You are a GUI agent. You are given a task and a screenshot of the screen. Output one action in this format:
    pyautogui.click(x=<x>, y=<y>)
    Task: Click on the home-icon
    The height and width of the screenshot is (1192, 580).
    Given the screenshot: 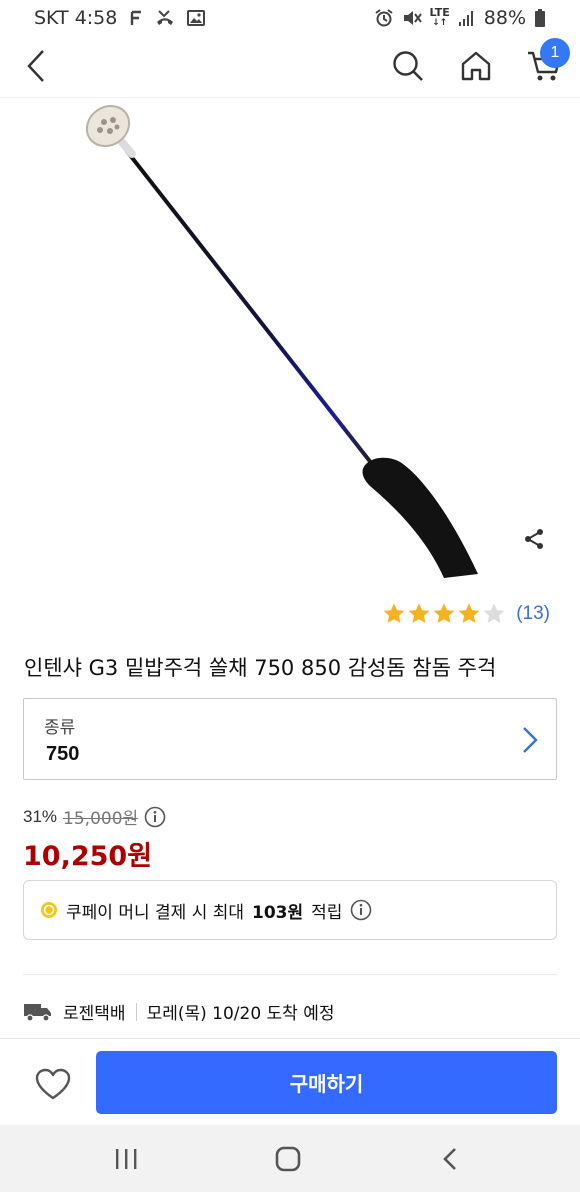 What is the action you would take?
    pyautogui.click(x=476, y=66)
    